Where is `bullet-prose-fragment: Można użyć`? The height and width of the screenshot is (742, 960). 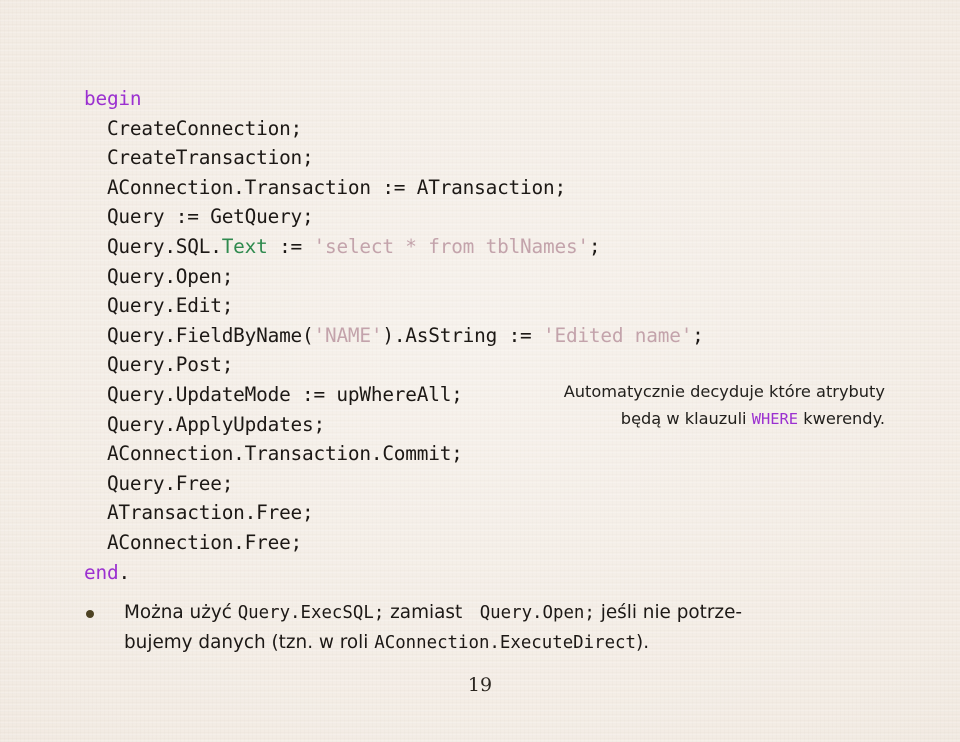 bullet-prose-fragment: Można użyć is located at coordinates (181, 612).